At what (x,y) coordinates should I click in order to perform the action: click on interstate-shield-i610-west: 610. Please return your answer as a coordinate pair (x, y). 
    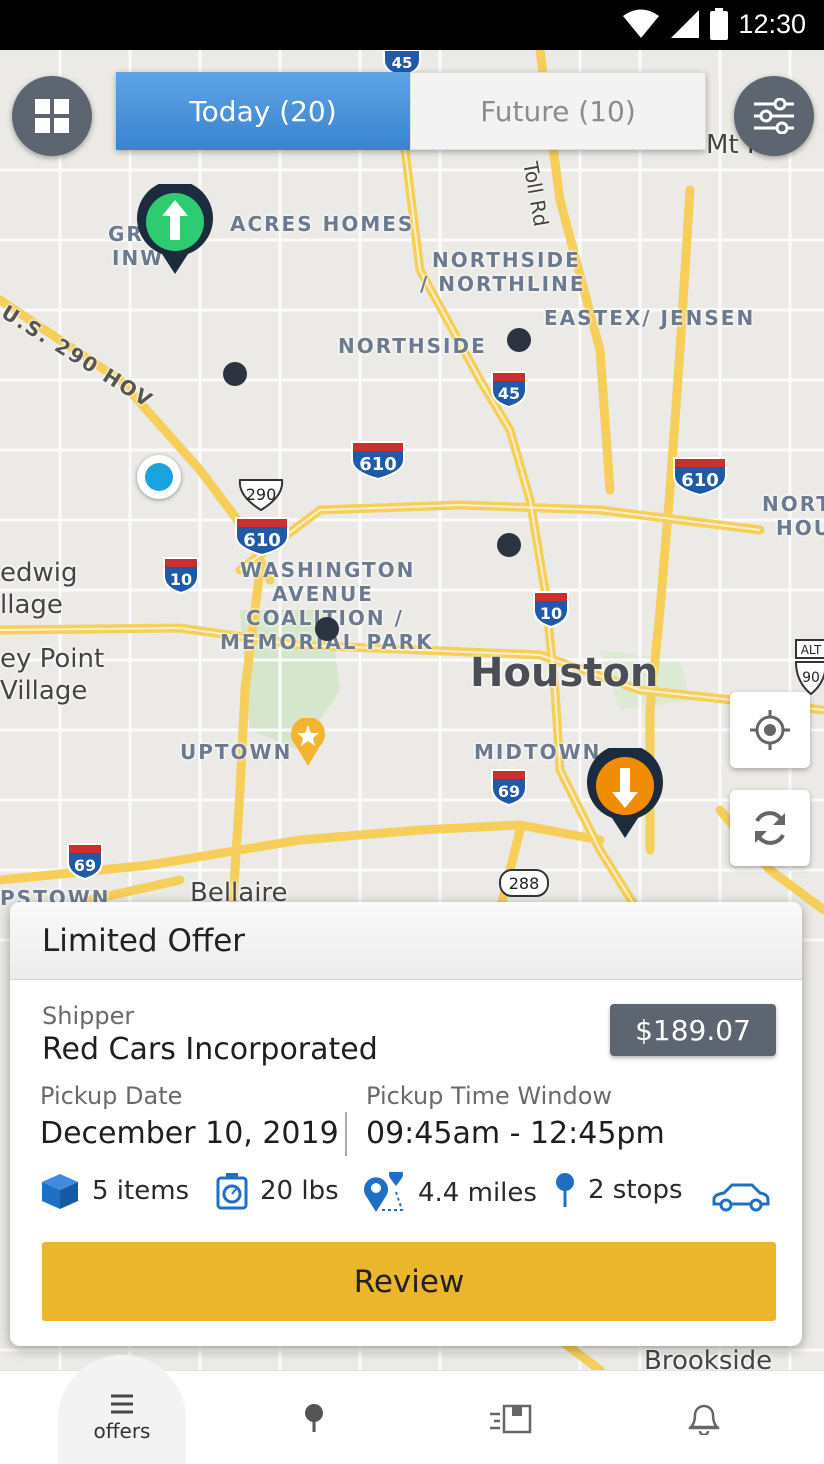
    Looking at the image, I should click on (262, 536).